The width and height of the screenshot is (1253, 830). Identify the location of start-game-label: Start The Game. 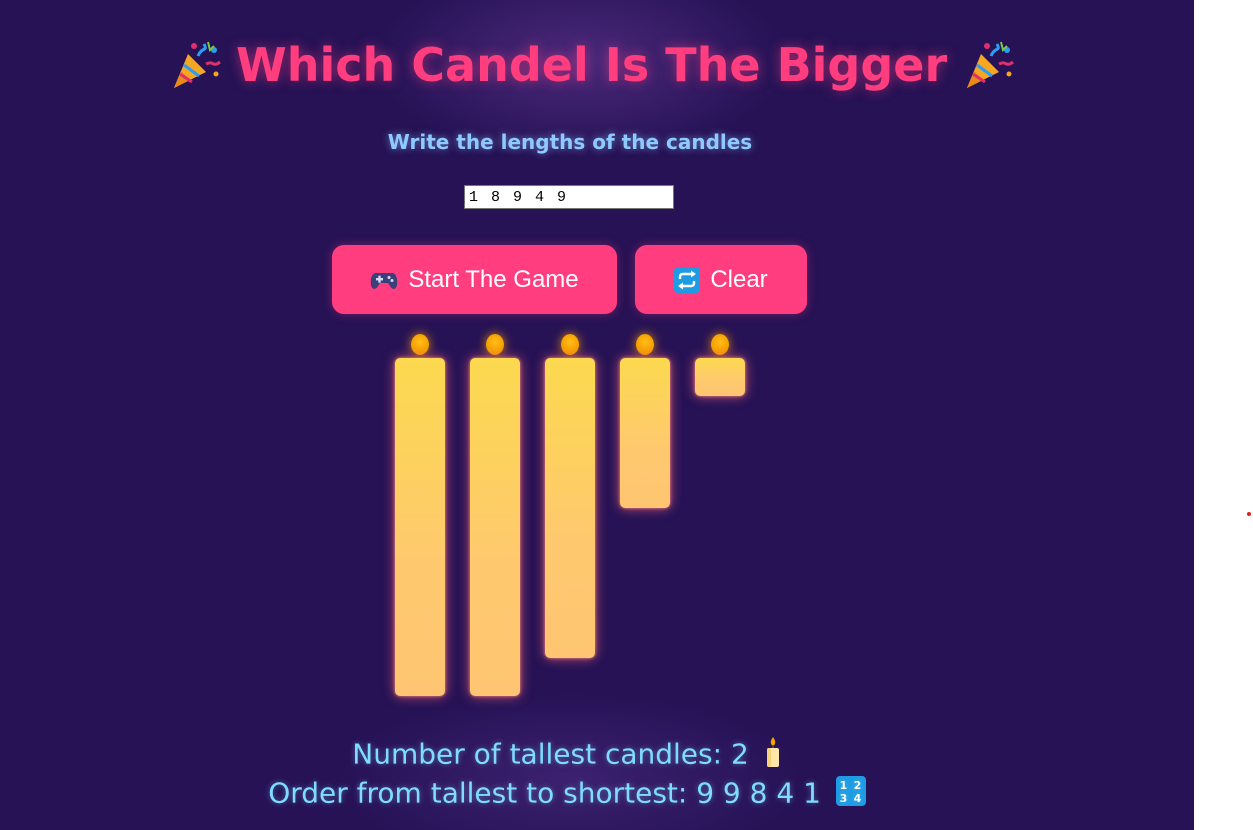
(493, 279).